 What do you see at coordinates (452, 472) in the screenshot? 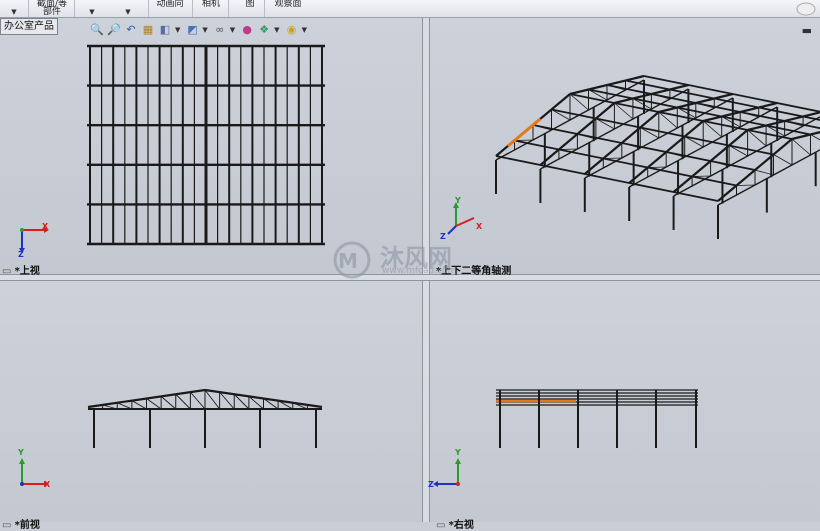
I see `axis-triad-right` at bounding box center [452, 472].